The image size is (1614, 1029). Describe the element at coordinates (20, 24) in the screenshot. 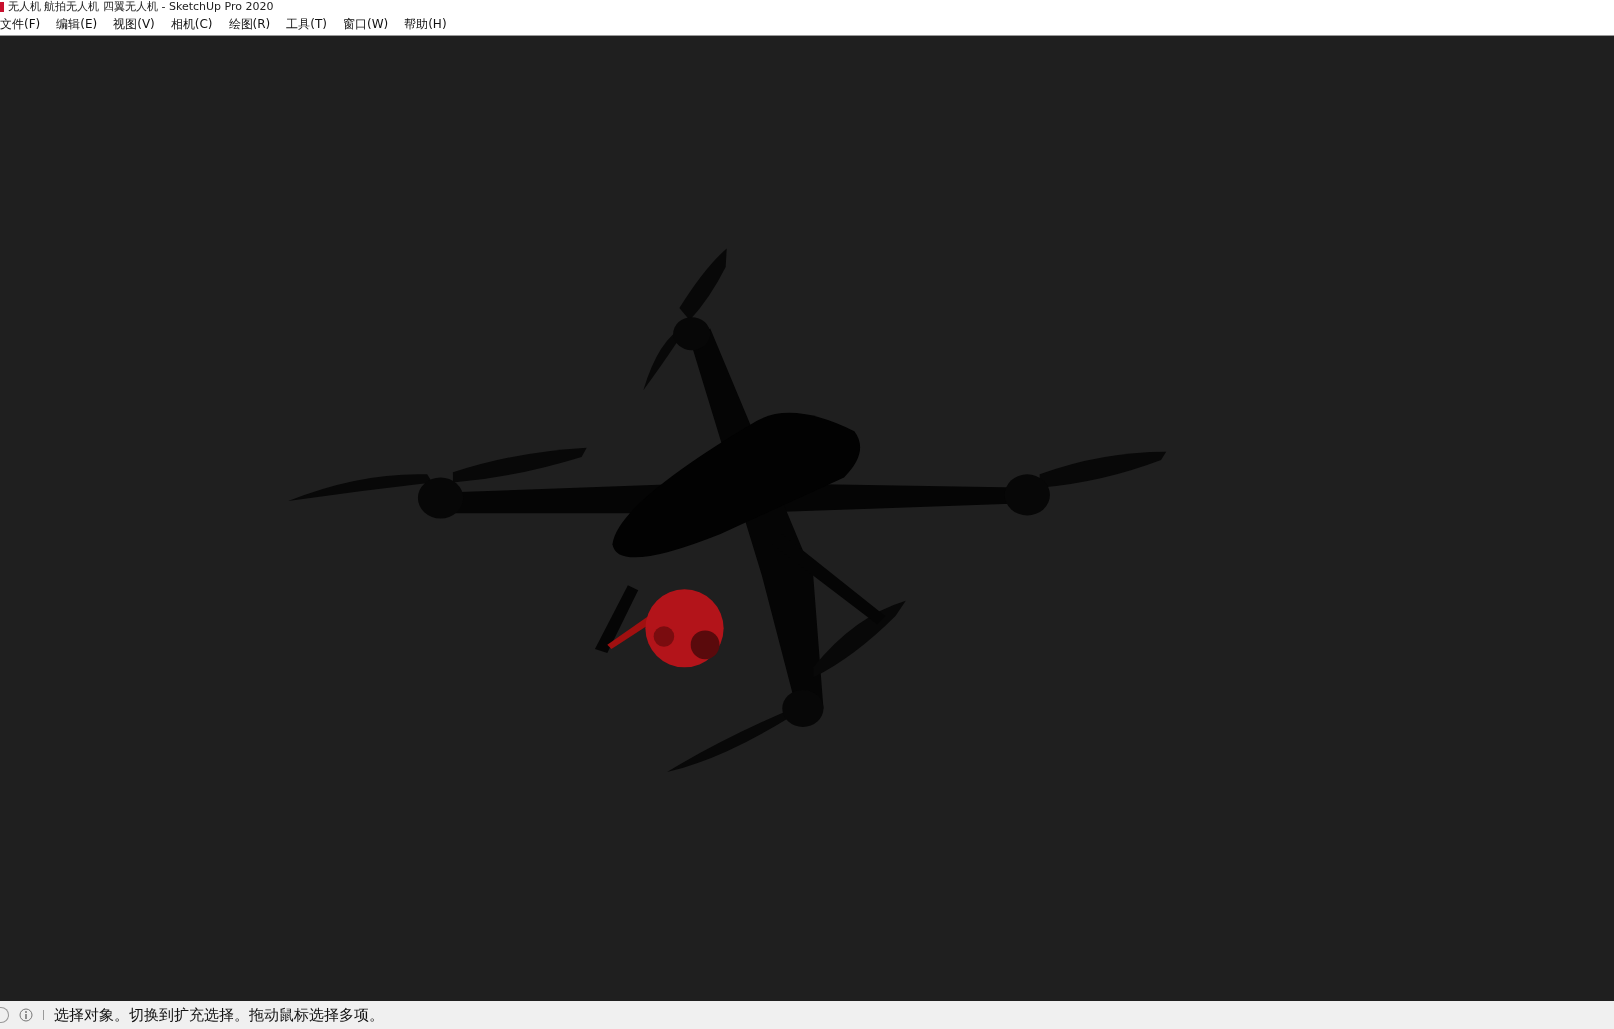

I see `menu-item: 文件(F)` at that location.